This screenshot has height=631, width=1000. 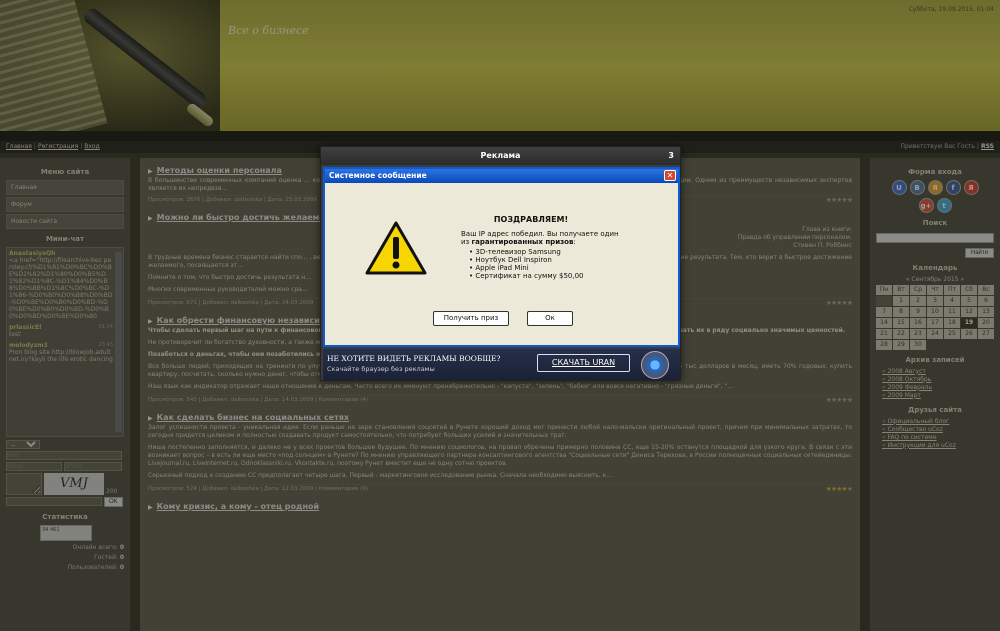 What do you see at coordinates (565, 252) in the screenshot?
I see `prize-item: 3D-телевизор Samsung` at bounding box center [565, 252].